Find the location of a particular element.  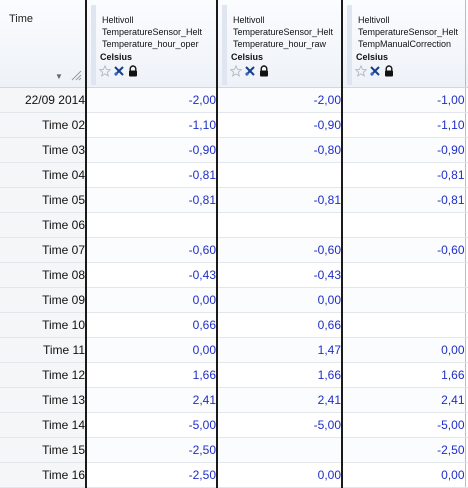

row-label: Time 14 is located at coordinates (43, 425).